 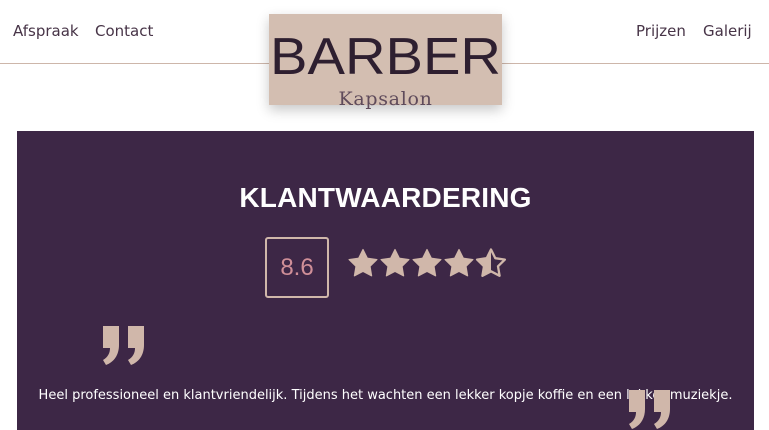 I want to click on quote-open-icon, so click(x=125, y=345).